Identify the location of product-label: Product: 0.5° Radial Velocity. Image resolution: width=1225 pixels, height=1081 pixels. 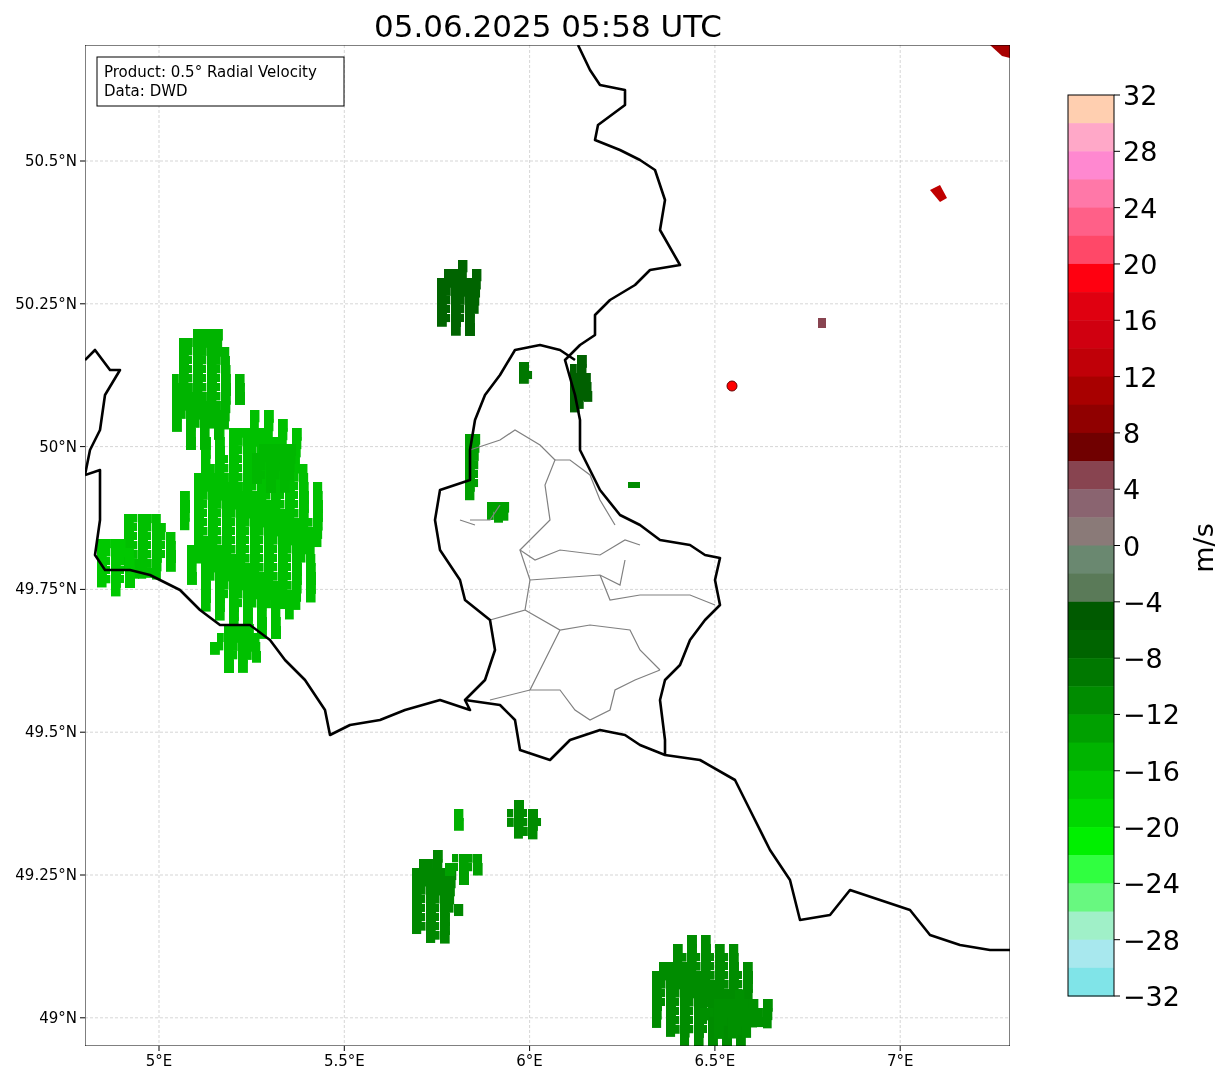
(210, 72).